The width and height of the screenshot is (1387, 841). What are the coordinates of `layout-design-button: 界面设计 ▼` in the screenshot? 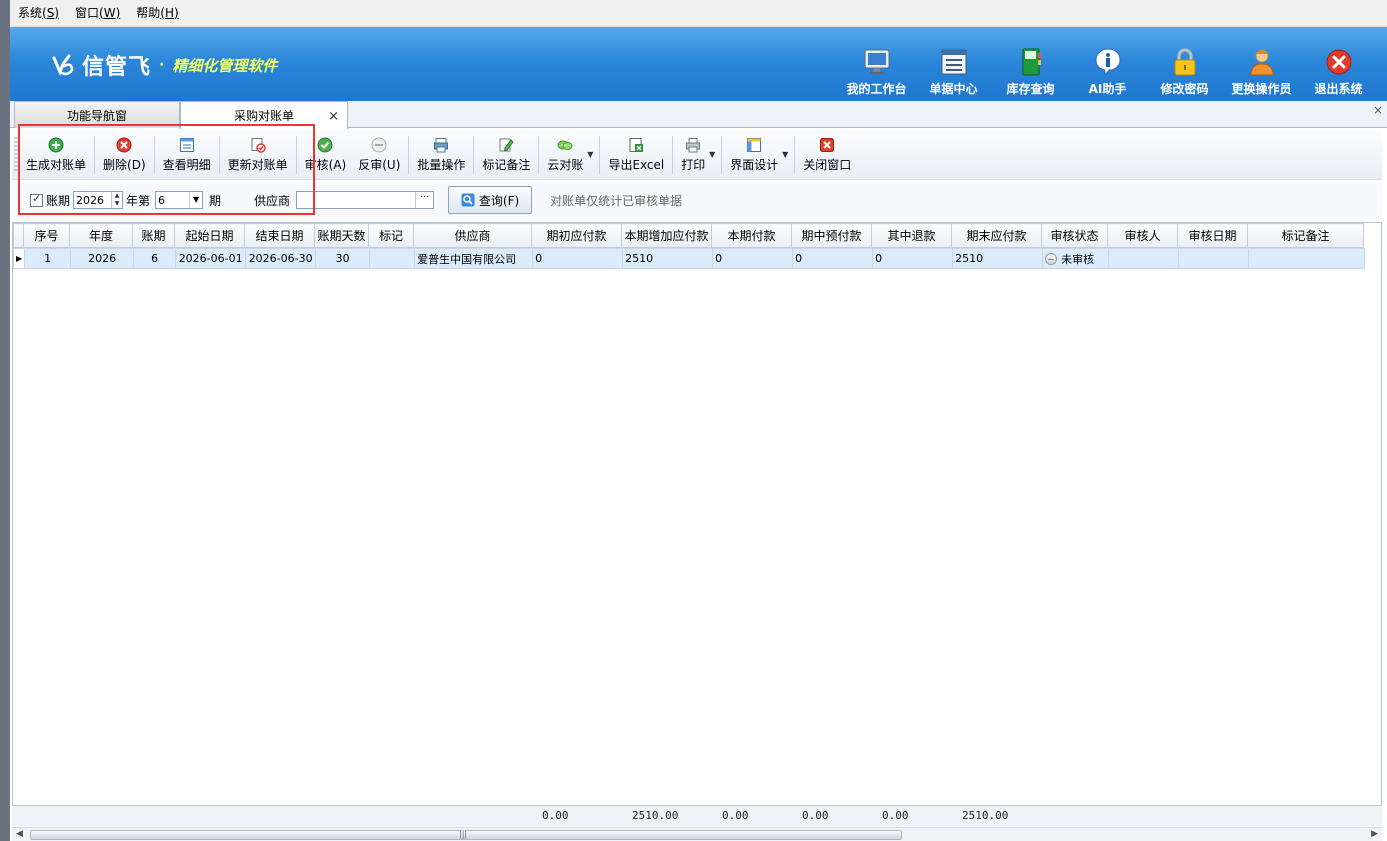 It's located at (756, 155).